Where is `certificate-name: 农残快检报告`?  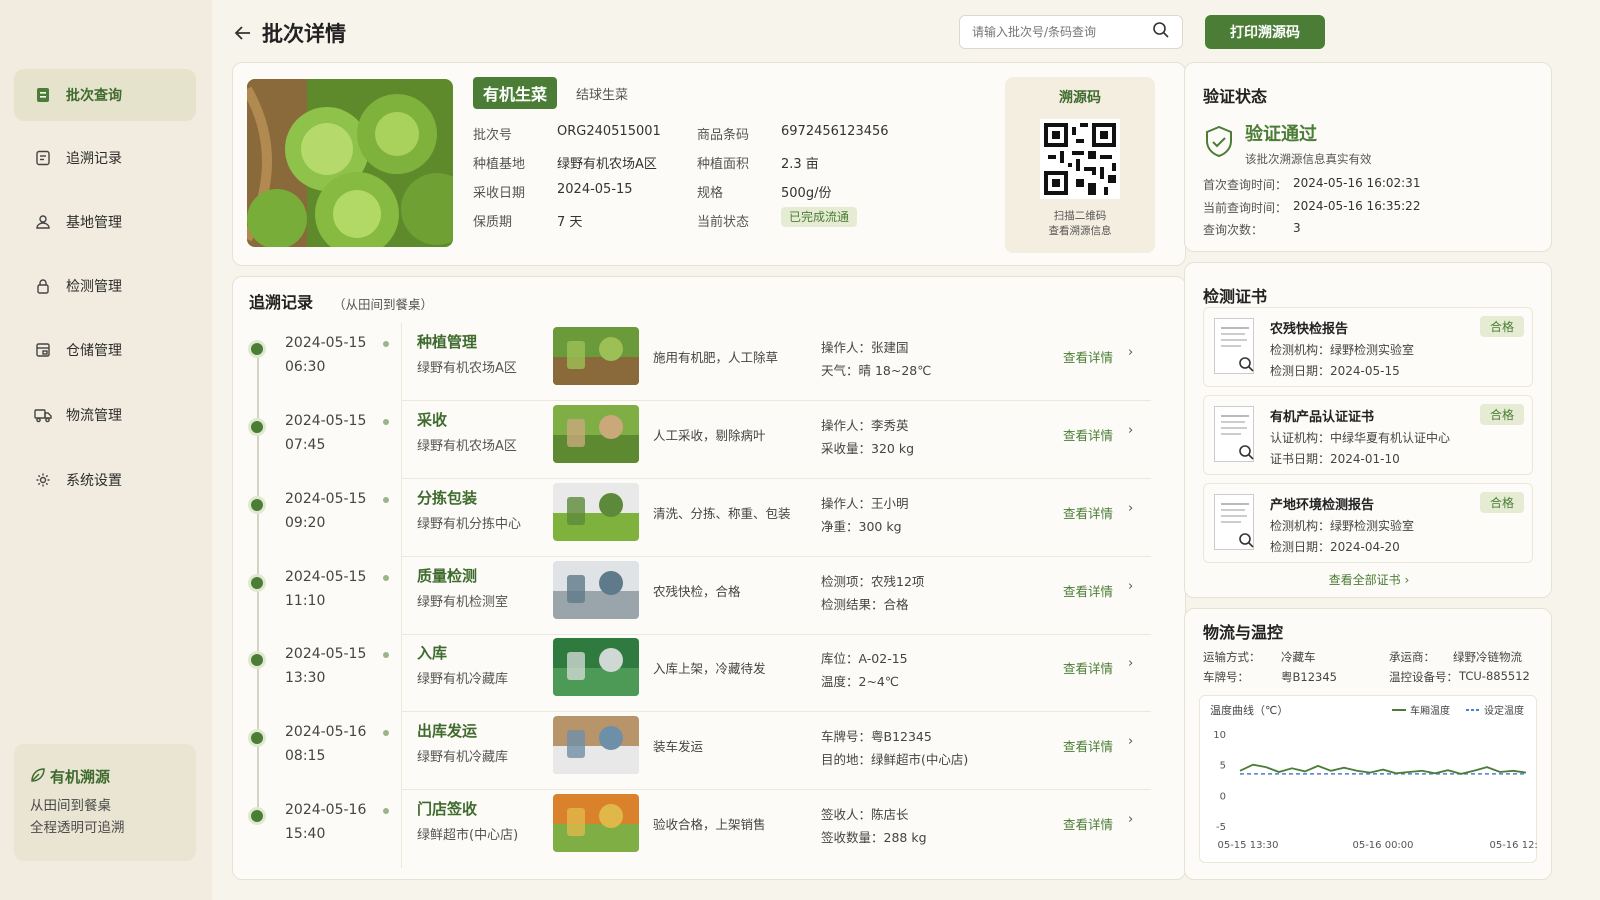 certificate-name: 农残快检报告 is located at coordinates (1309, 329).